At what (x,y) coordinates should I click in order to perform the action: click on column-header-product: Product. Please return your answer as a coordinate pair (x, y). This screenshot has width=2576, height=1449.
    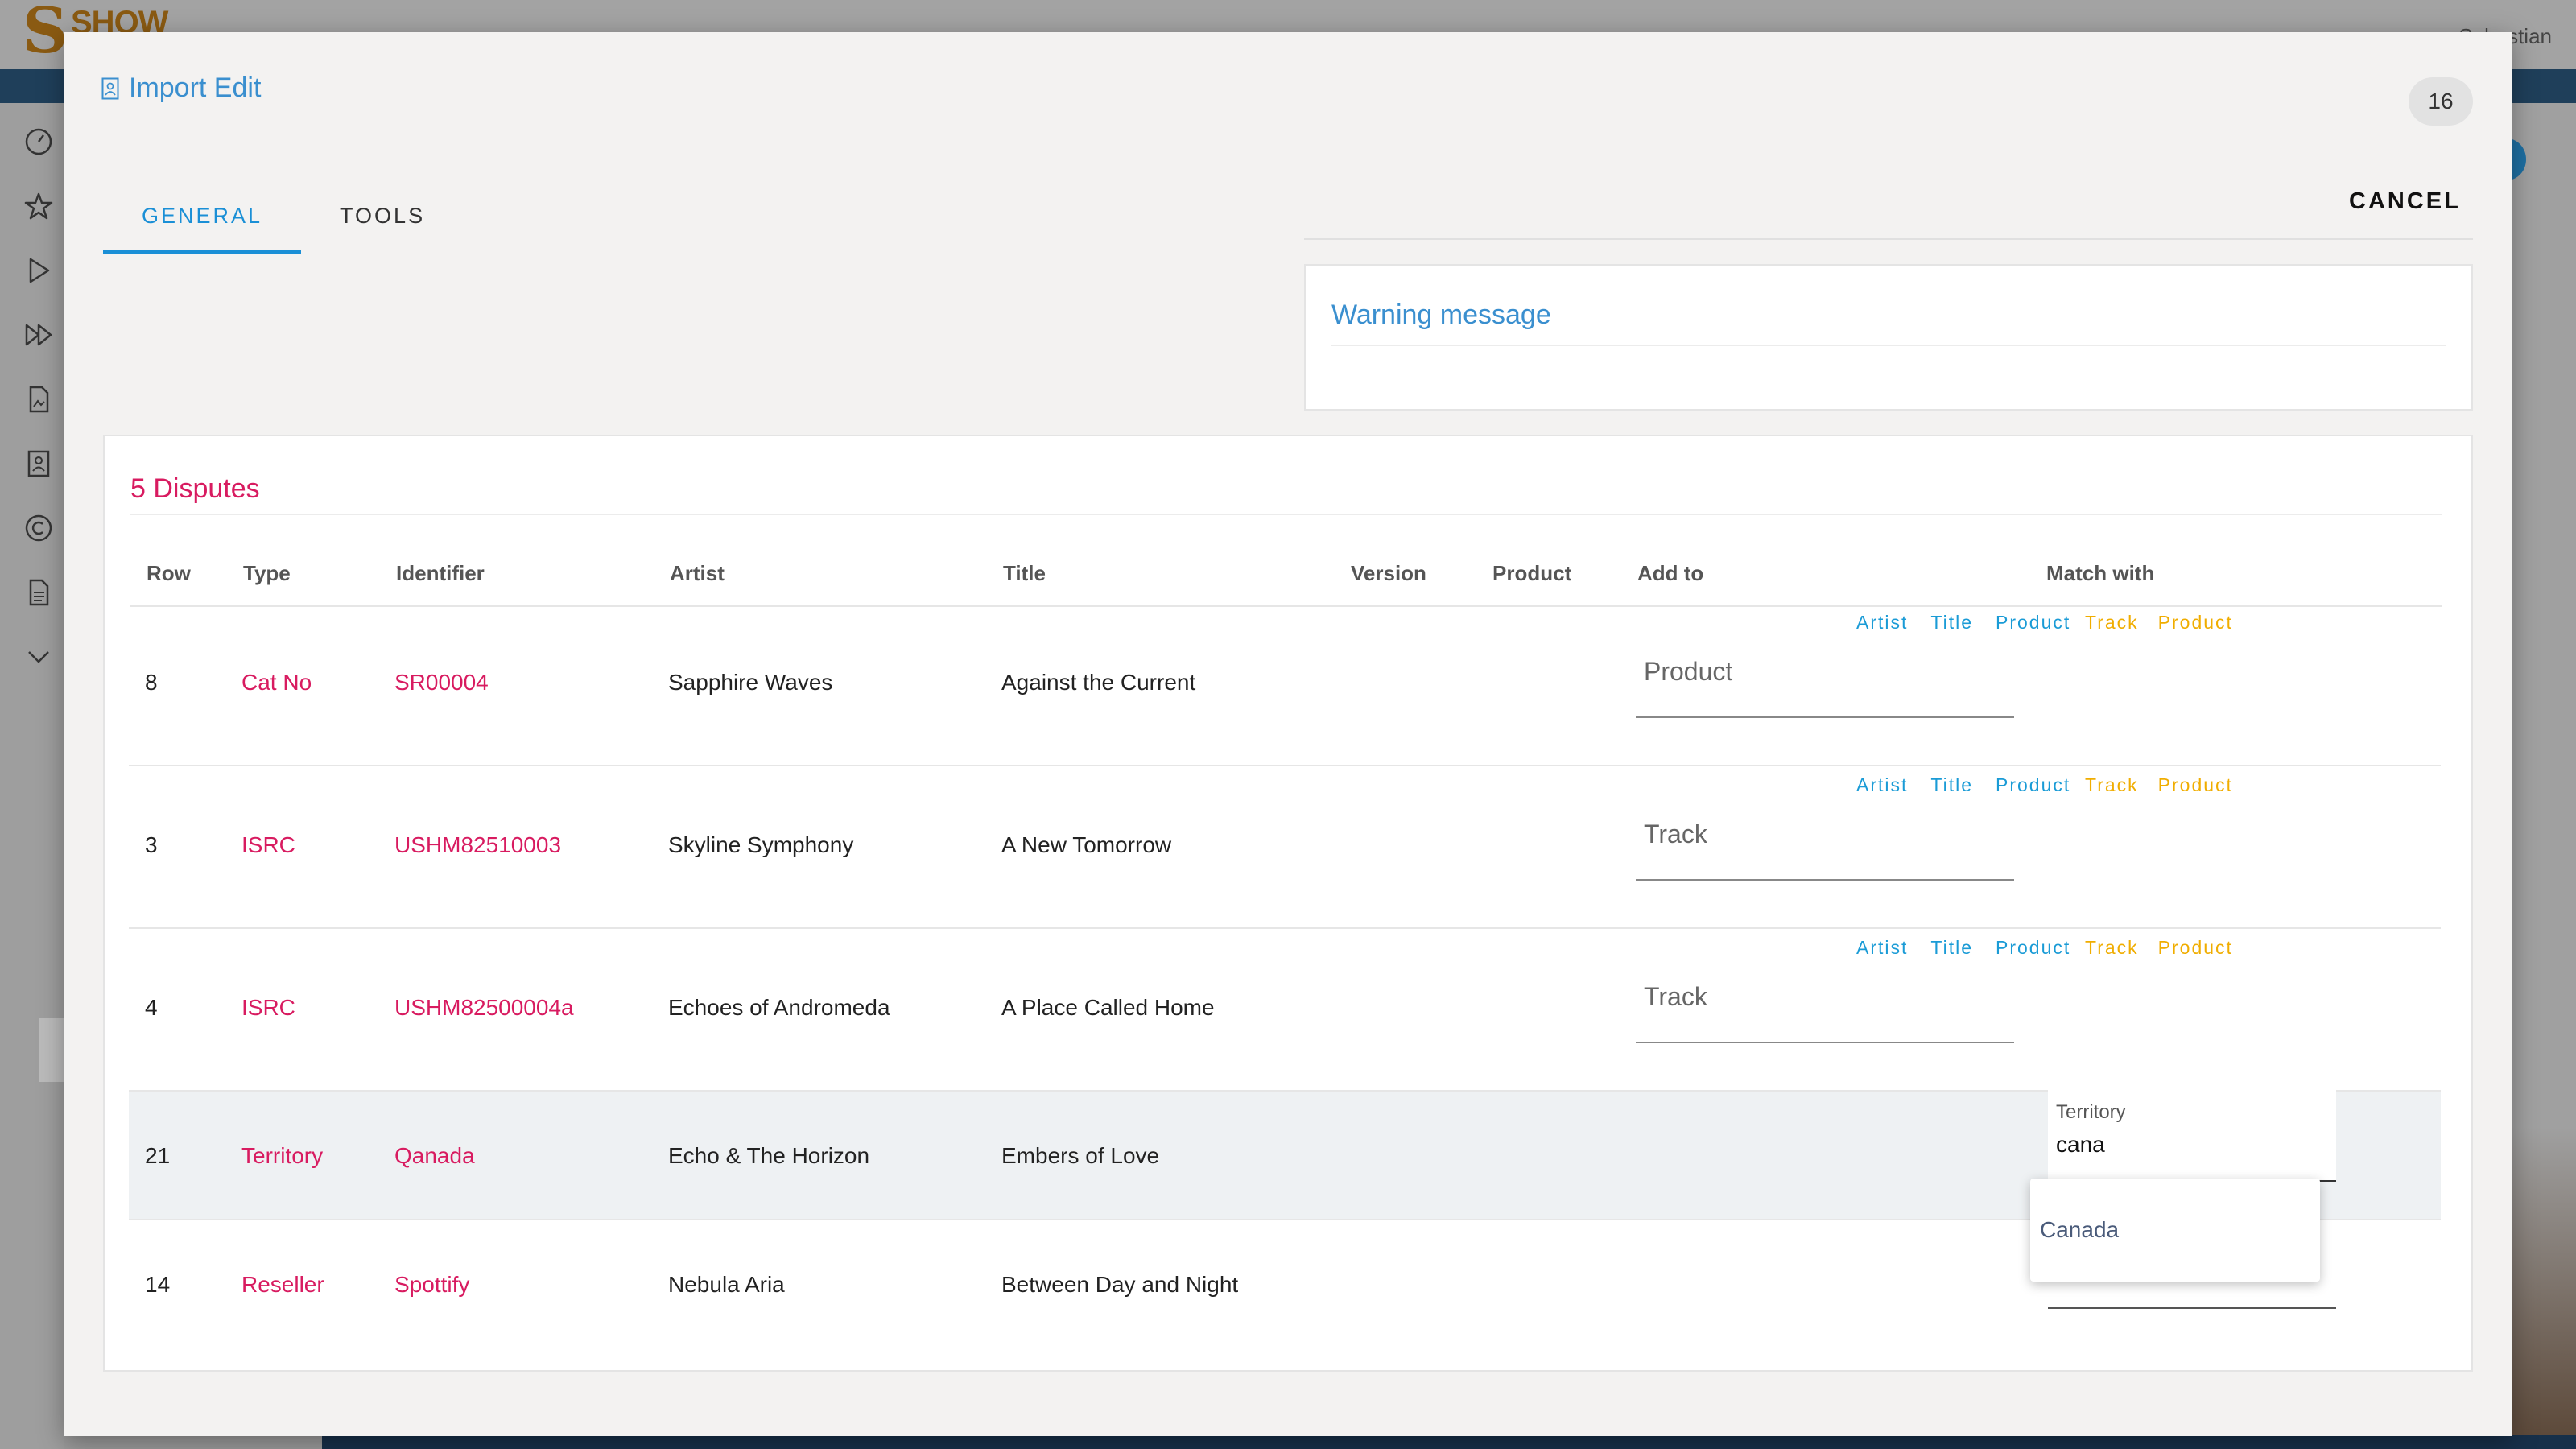
    Looking at the image, I should click on (1532, 573).